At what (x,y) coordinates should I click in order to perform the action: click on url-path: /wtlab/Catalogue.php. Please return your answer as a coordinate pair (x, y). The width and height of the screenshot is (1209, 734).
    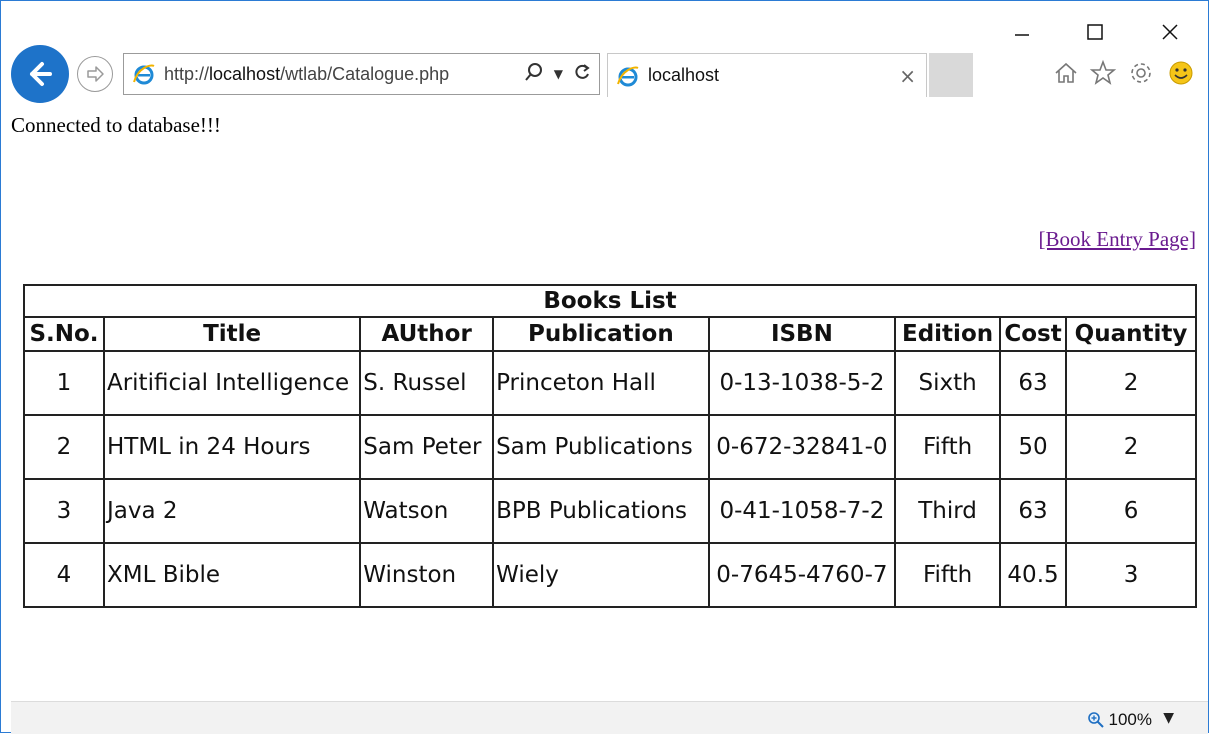
    Looking at the image, I should click on (365, 73).